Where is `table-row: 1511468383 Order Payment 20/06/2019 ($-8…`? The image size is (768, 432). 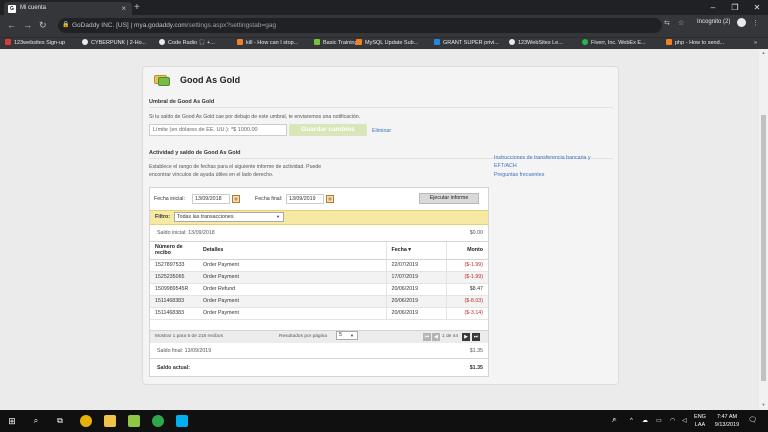 table-row: 1511468383 Order Payment 20/06/2019 ($-8… is located at coordinates (319, 301).